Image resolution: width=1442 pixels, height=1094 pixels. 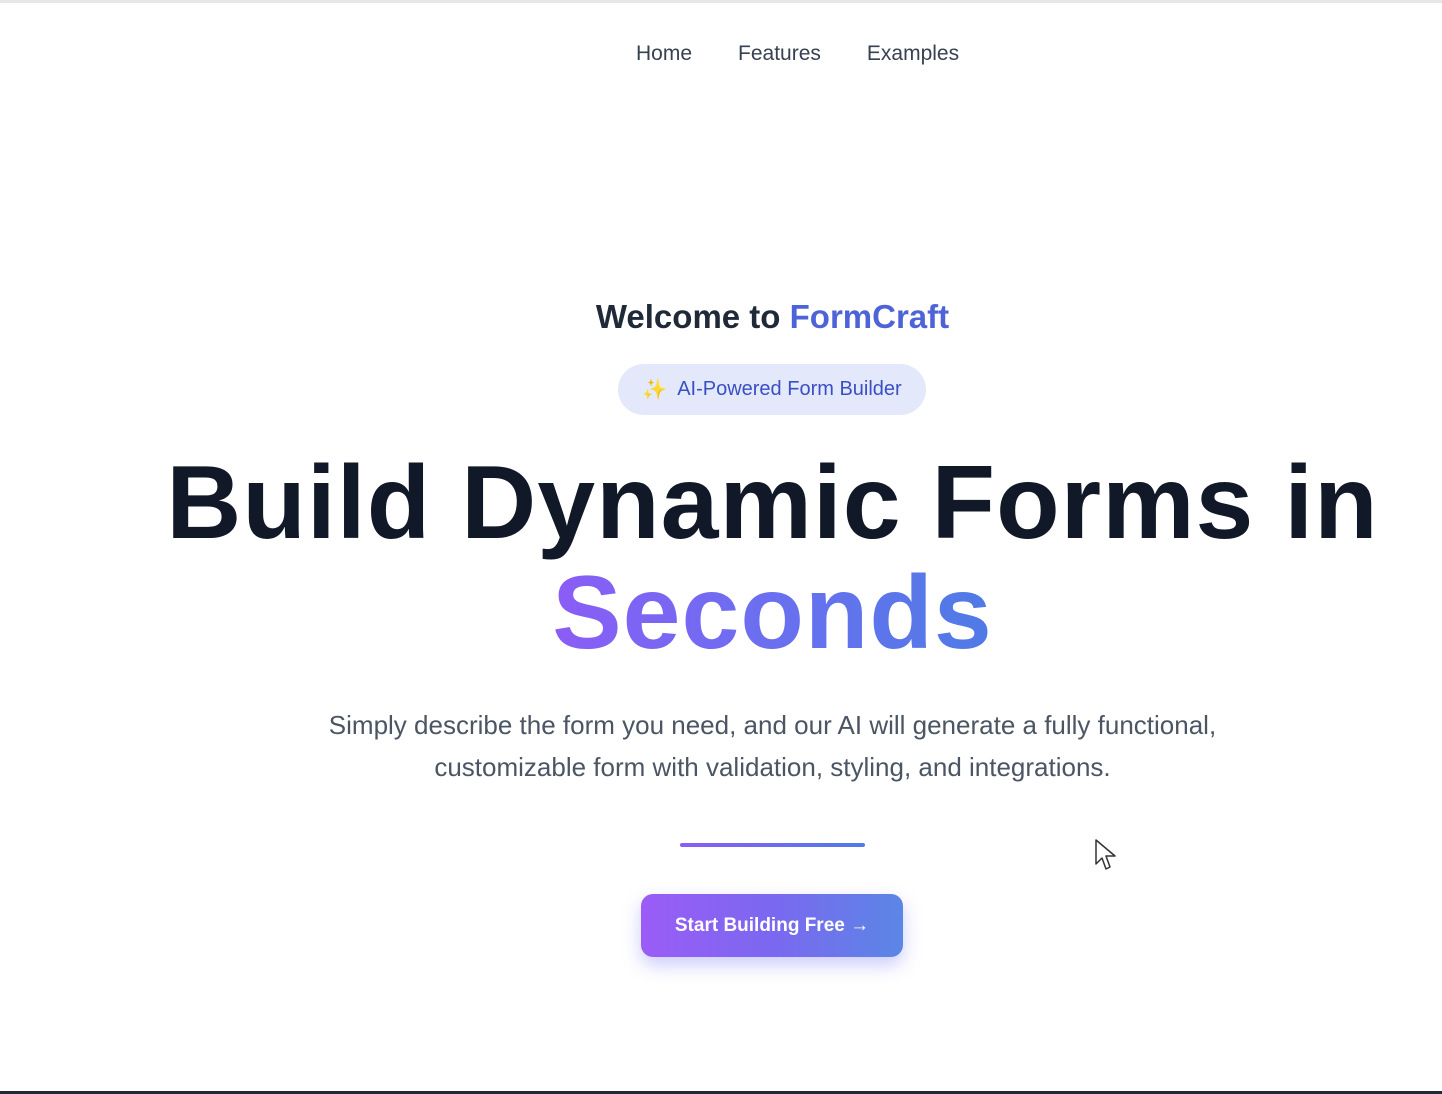 What do you see at coordinates (772, 845) in the screenshot?
I see `gradient-divider` at bounding box center [772, 845].